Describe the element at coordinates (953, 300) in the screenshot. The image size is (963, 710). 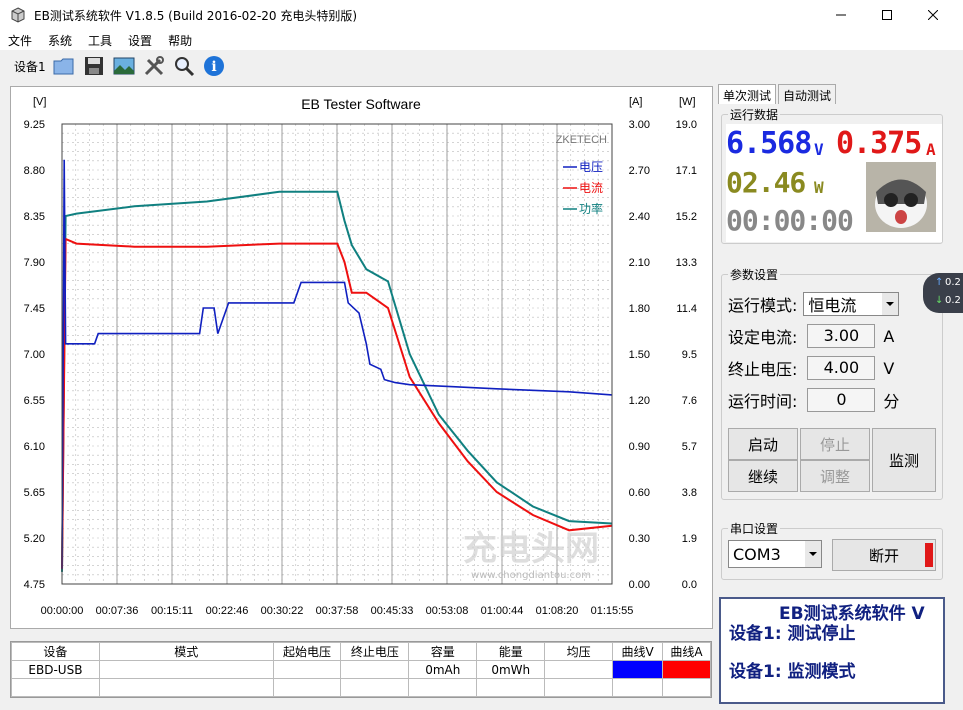
I see `download-speed: 0.2` at that location.